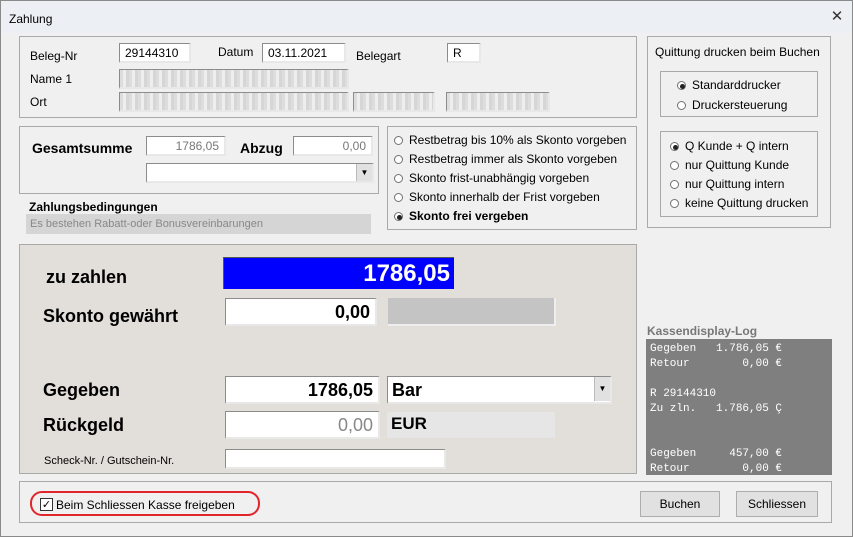 Image resolution: width=853 pixels, height=537 pixels. I want to click on skonto-option-label: Skonto frist-unabhängig vorgeben, so click(499, 178).